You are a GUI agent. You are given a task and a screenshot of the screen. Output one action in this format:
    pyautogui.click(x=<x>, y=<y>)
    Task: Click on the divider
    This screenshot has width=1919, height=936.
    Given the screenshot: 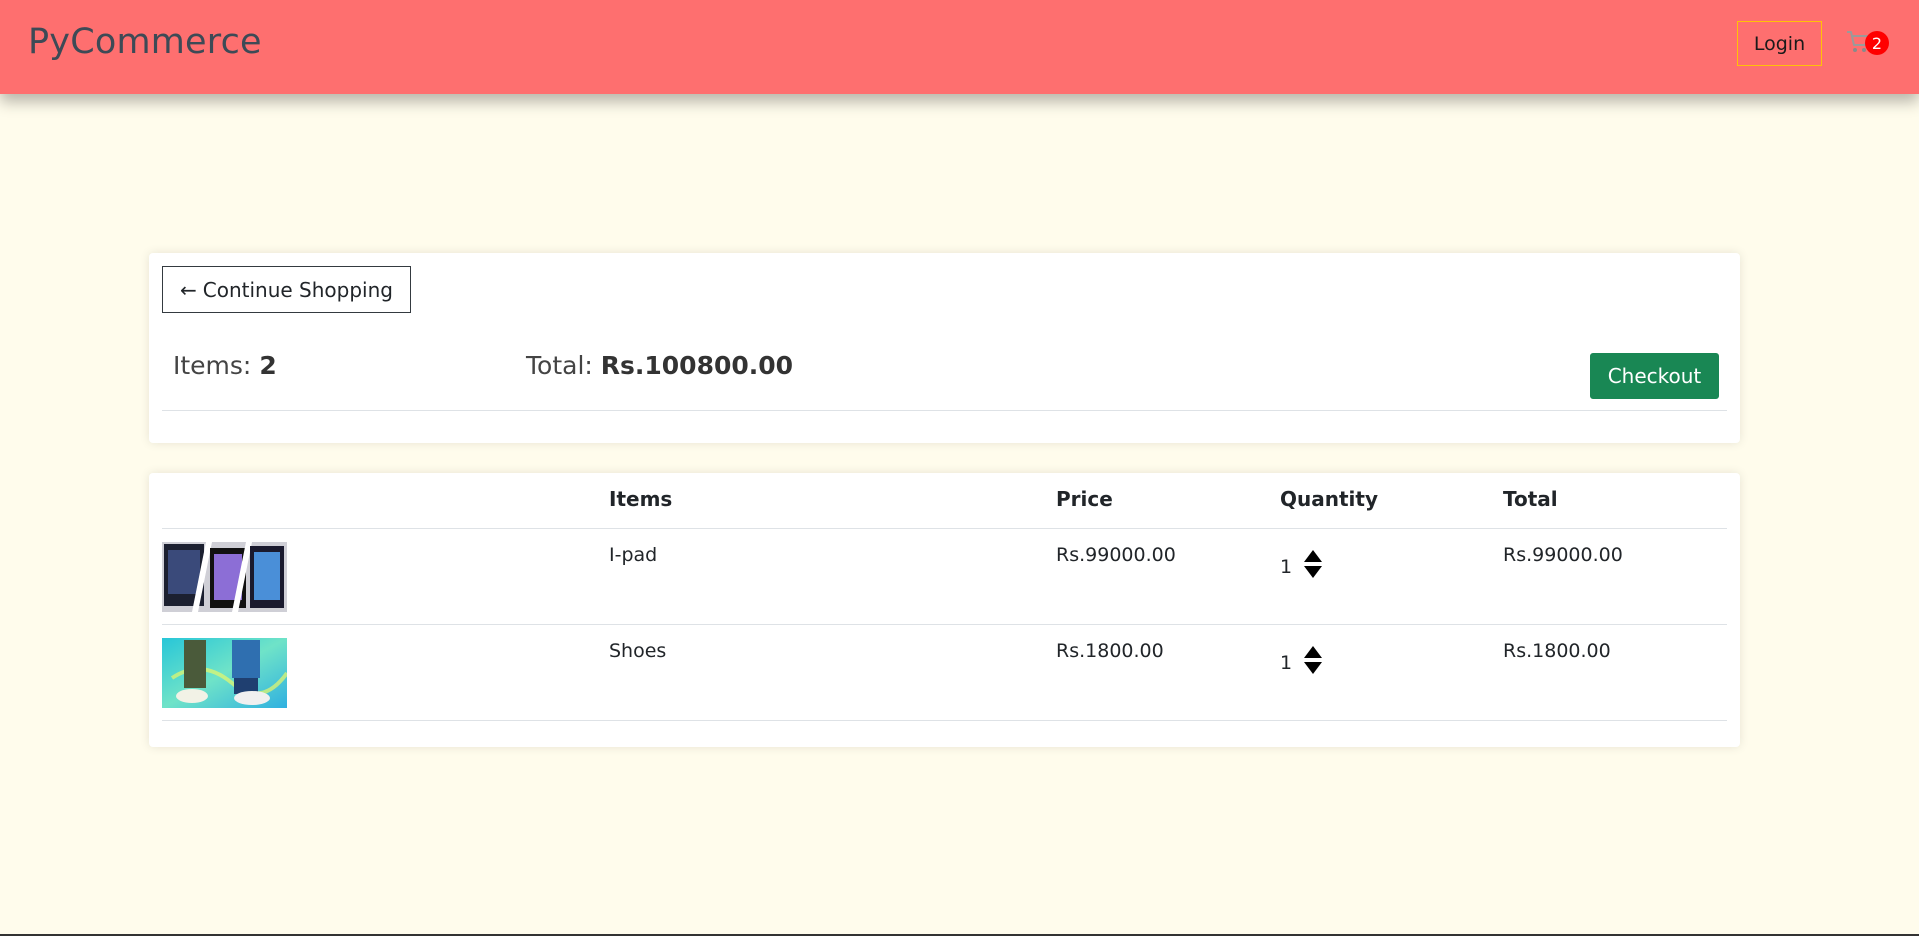 What is the action you would take?
    pyautogui.click(x=944, y=410)
    